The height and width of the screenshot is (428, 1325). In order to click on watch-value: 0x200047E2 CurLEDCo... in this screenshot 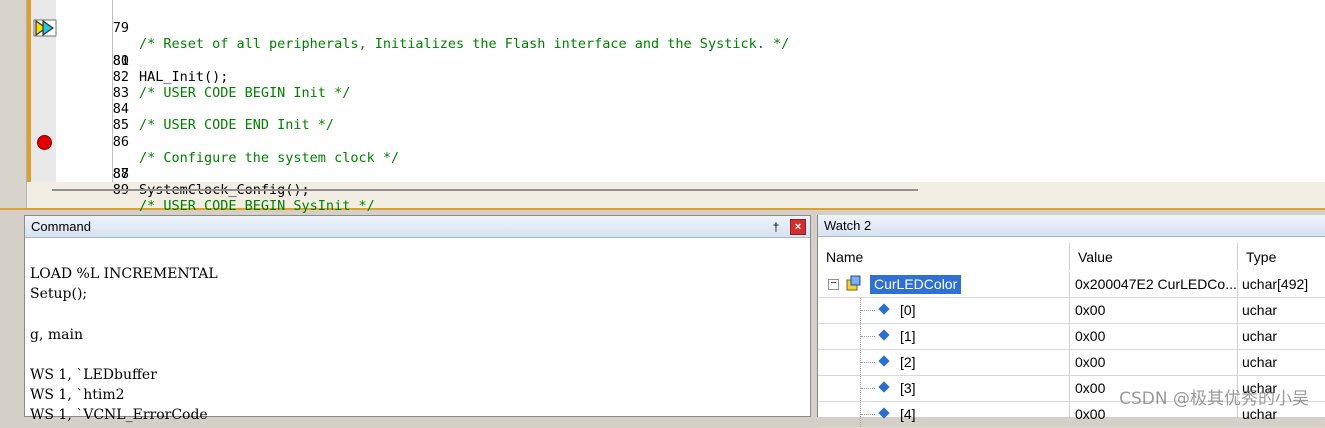, I will do `click(1154, 284)`.